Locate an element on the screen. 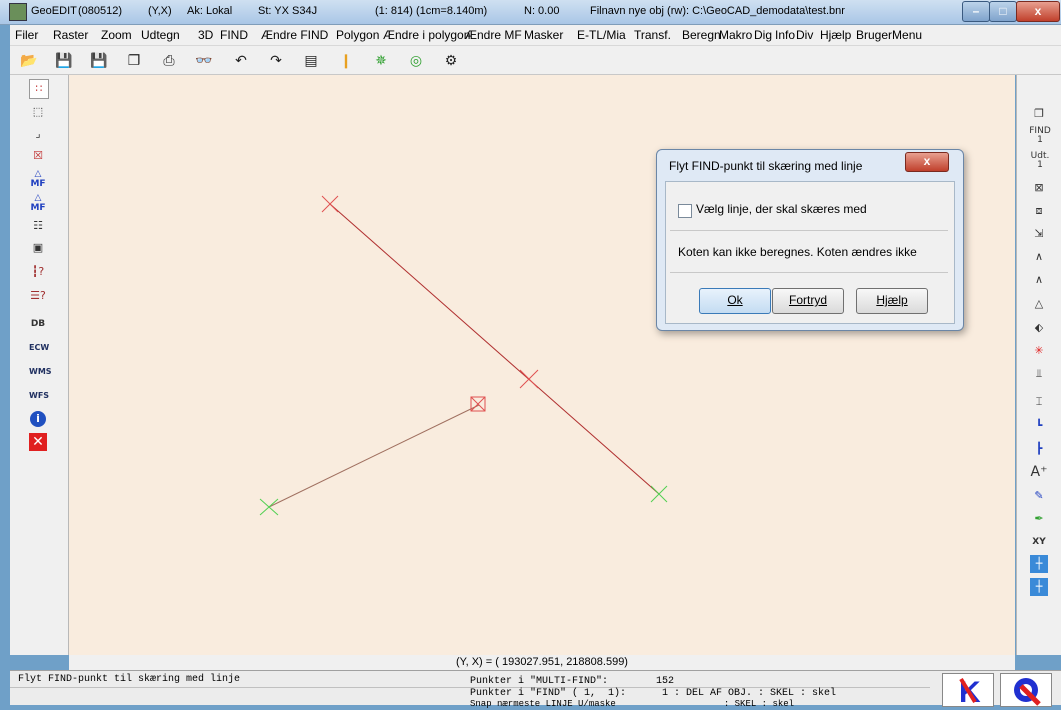 The image size is (1061, 710). select-line-label: Vælg linje, der skal skæres med is located at coordinates (781, 209).